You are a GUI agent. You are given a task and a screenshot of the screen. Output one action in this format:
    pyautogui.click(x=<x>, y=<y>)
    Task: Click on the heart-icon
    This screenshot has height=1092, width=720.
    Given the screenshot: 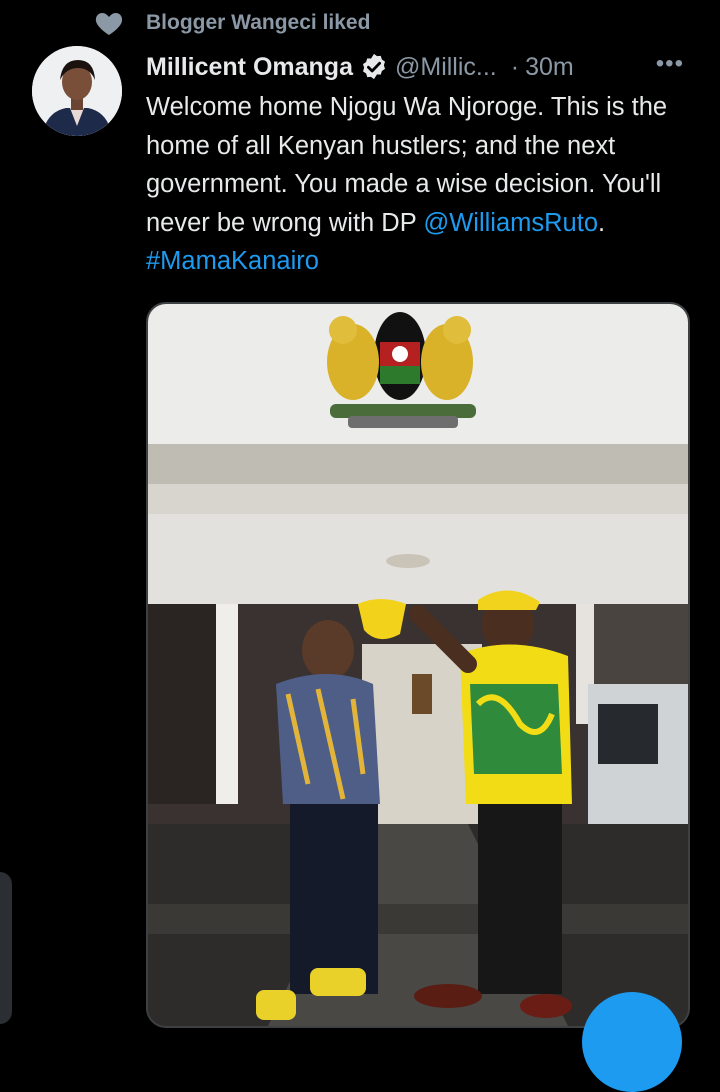 What is the action you would take?
    pyautogui.click(x=109, y=24)
    